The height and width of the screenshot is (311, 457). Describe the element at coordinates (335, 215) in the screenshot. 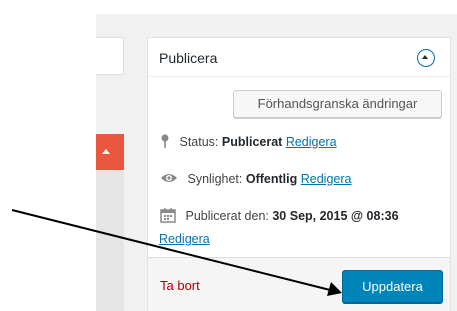

I see `published-value: 30 Sep, 2015 @ 08:36` at that location.